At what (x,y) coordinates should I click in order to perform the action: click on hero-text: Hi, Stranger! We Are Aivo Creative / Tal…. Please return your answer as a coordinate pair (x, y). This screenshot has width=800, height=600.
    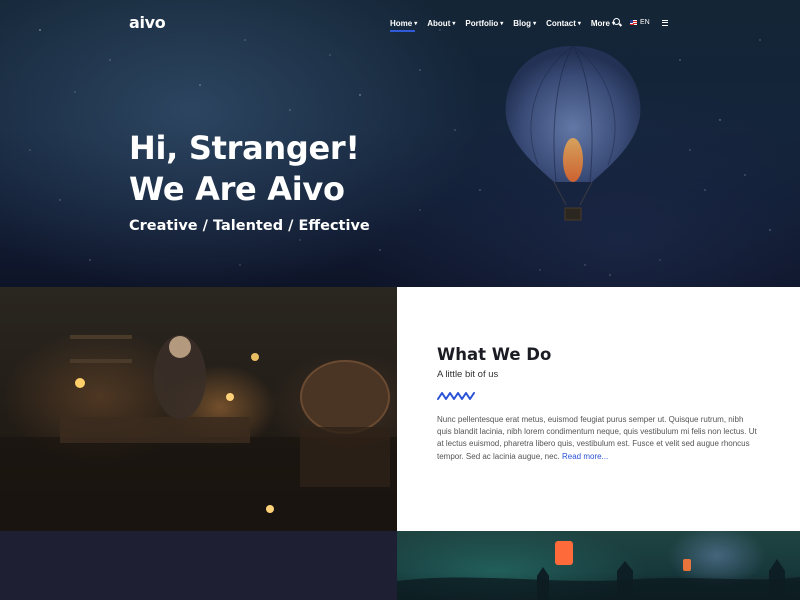
    Looking at the image, I should click on (249, 181).